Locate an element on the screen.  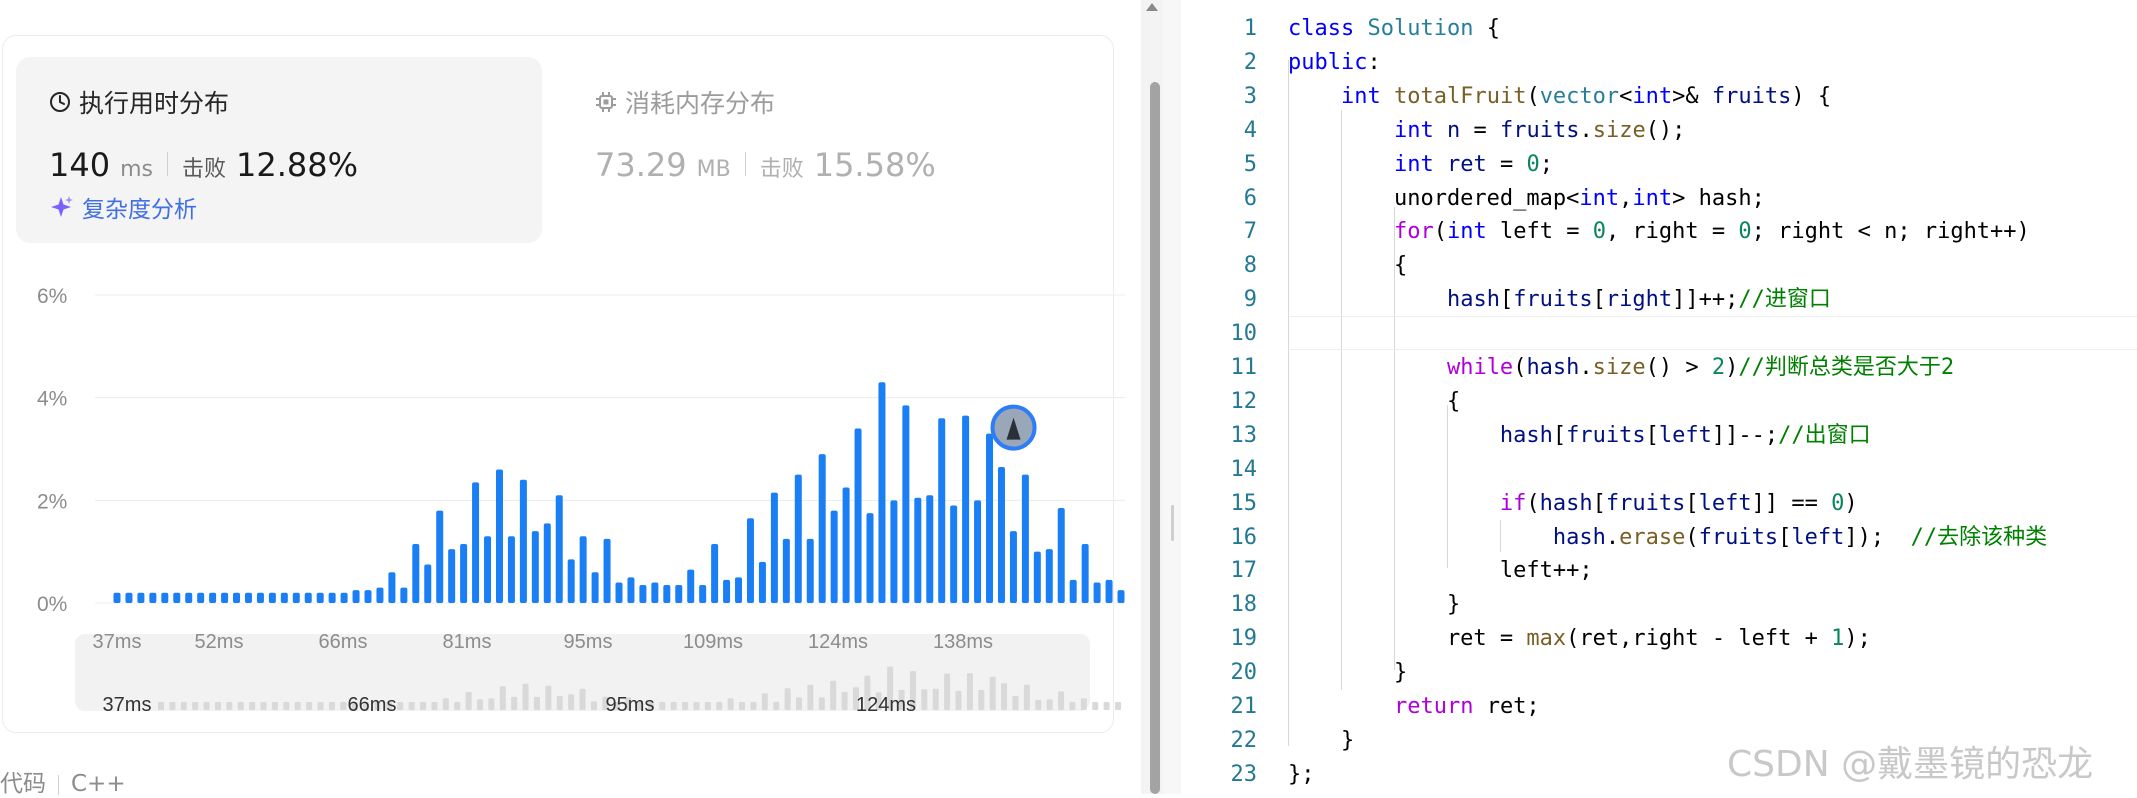
code-line: 18 } is located at coordinates (1659, 605).